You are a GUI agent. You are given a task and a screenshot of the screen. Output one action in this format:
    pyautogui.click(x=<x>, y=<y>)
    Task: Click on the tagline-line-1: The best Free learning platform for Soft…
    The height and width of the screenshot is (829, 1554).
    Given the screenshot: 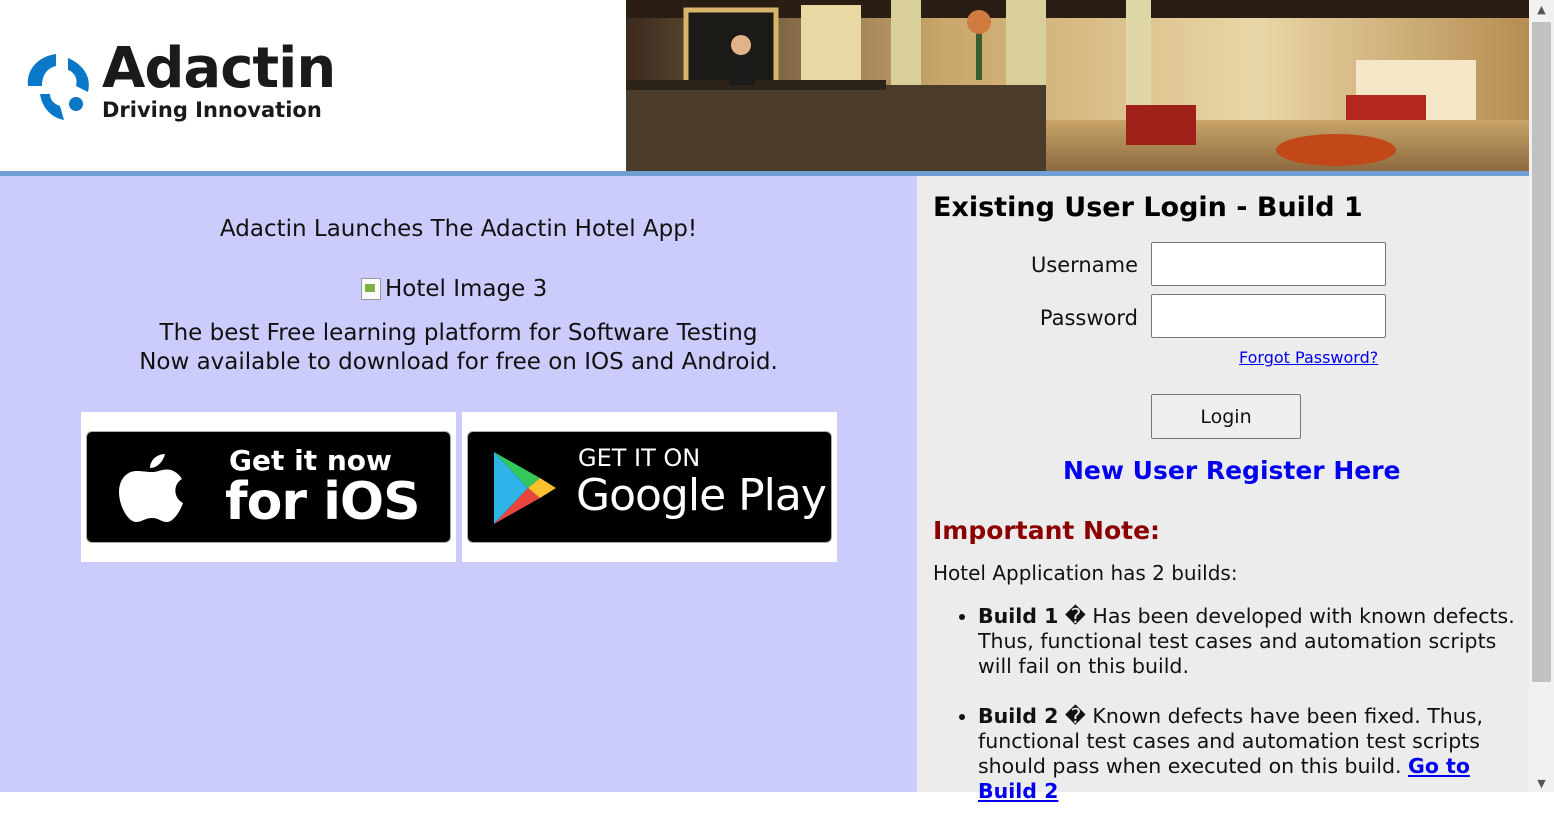 What is the action you would take?
    pyautogui.click(x=458, y=333)
    